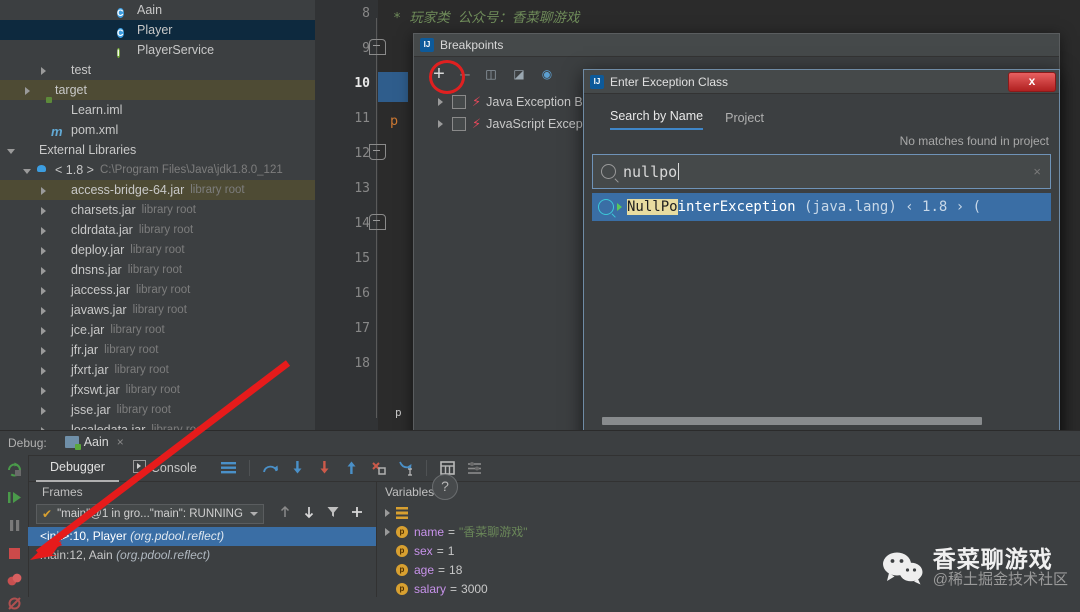  I want to click on force-step-into-icon, so click(324, 468).